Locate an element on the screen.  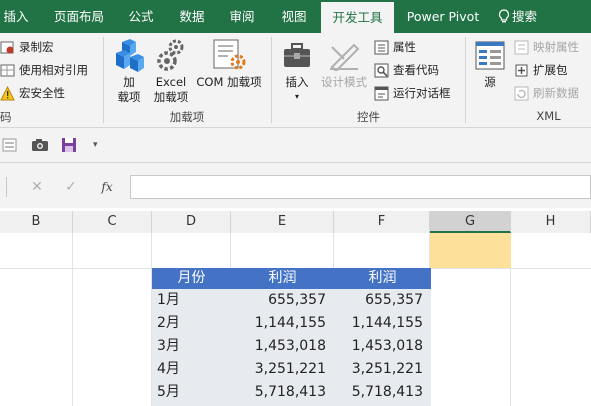
insert-control-label: 插入 is located at coordinates (297, 82).